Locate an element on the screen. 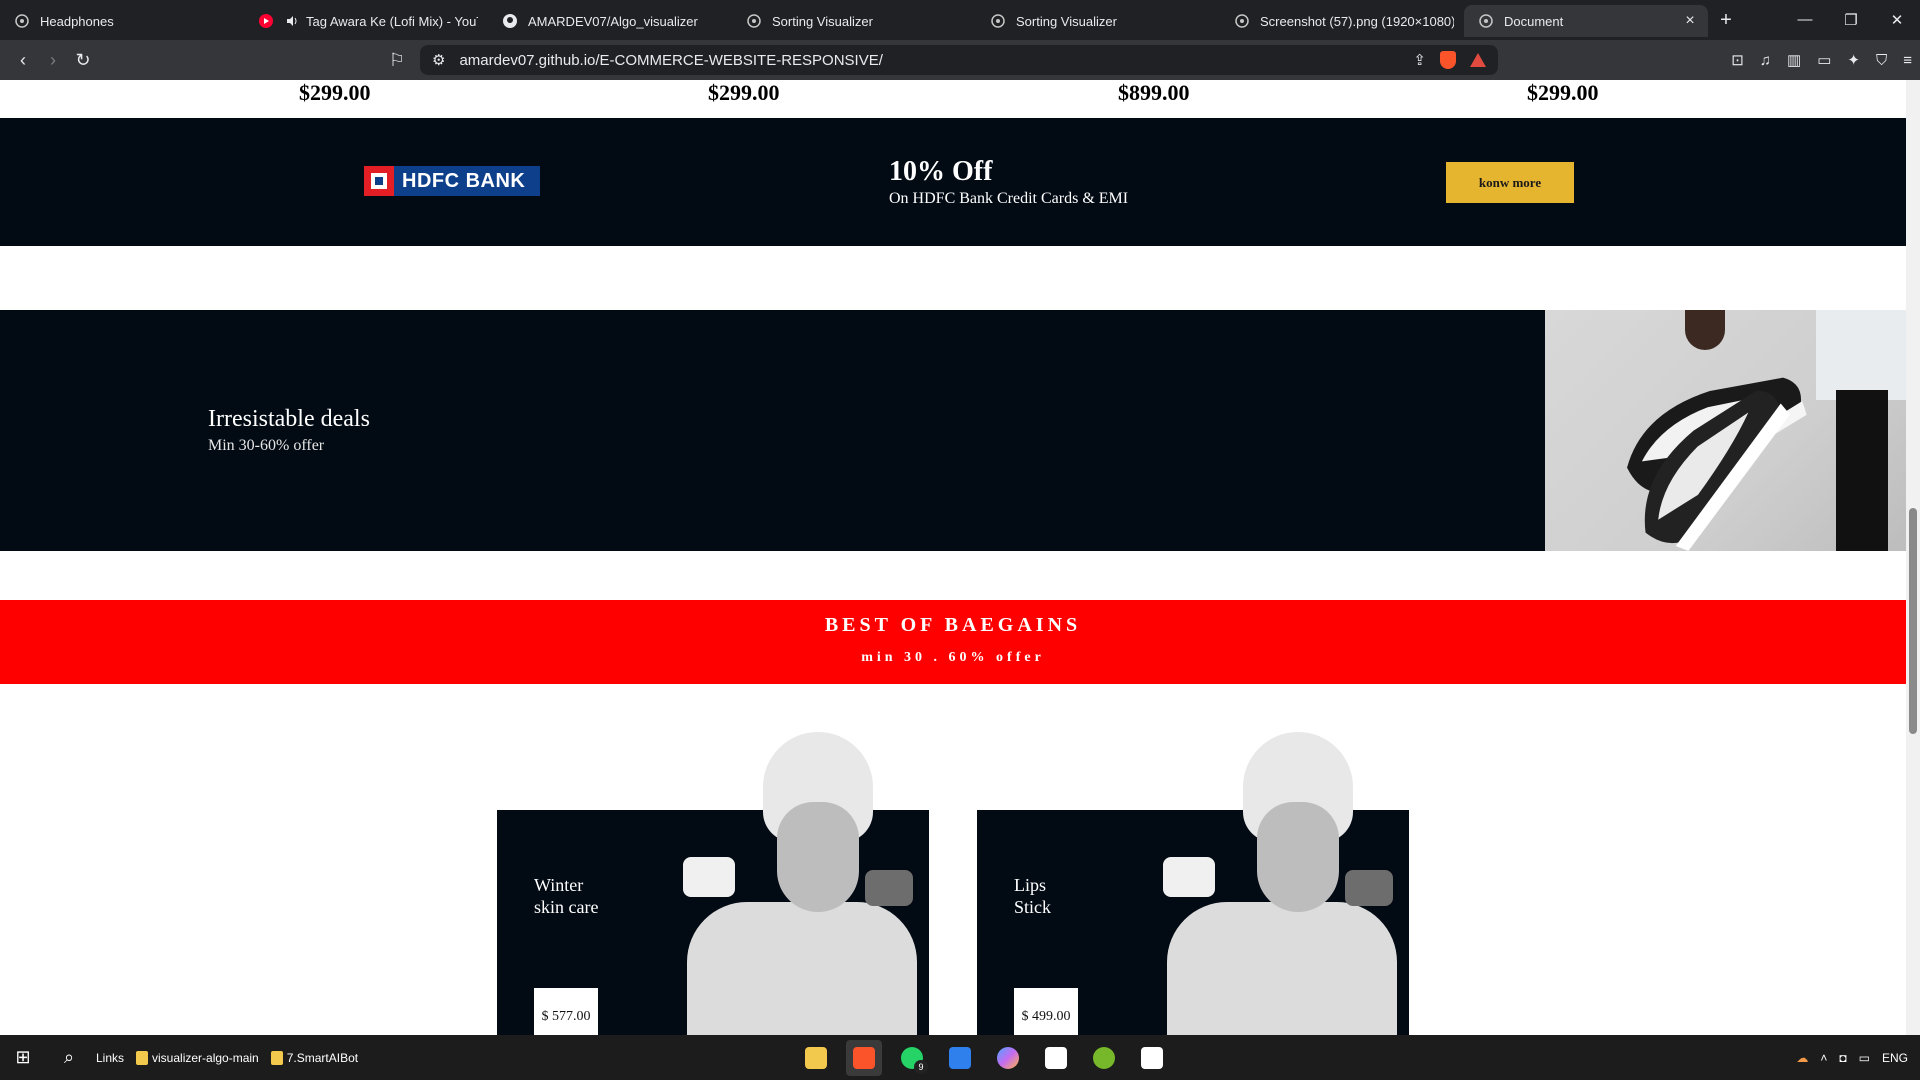 The image size is (1920, 1080). tab-sorting-visualizer-1: Sorting Visualizer is located at coordinates (854, 21).